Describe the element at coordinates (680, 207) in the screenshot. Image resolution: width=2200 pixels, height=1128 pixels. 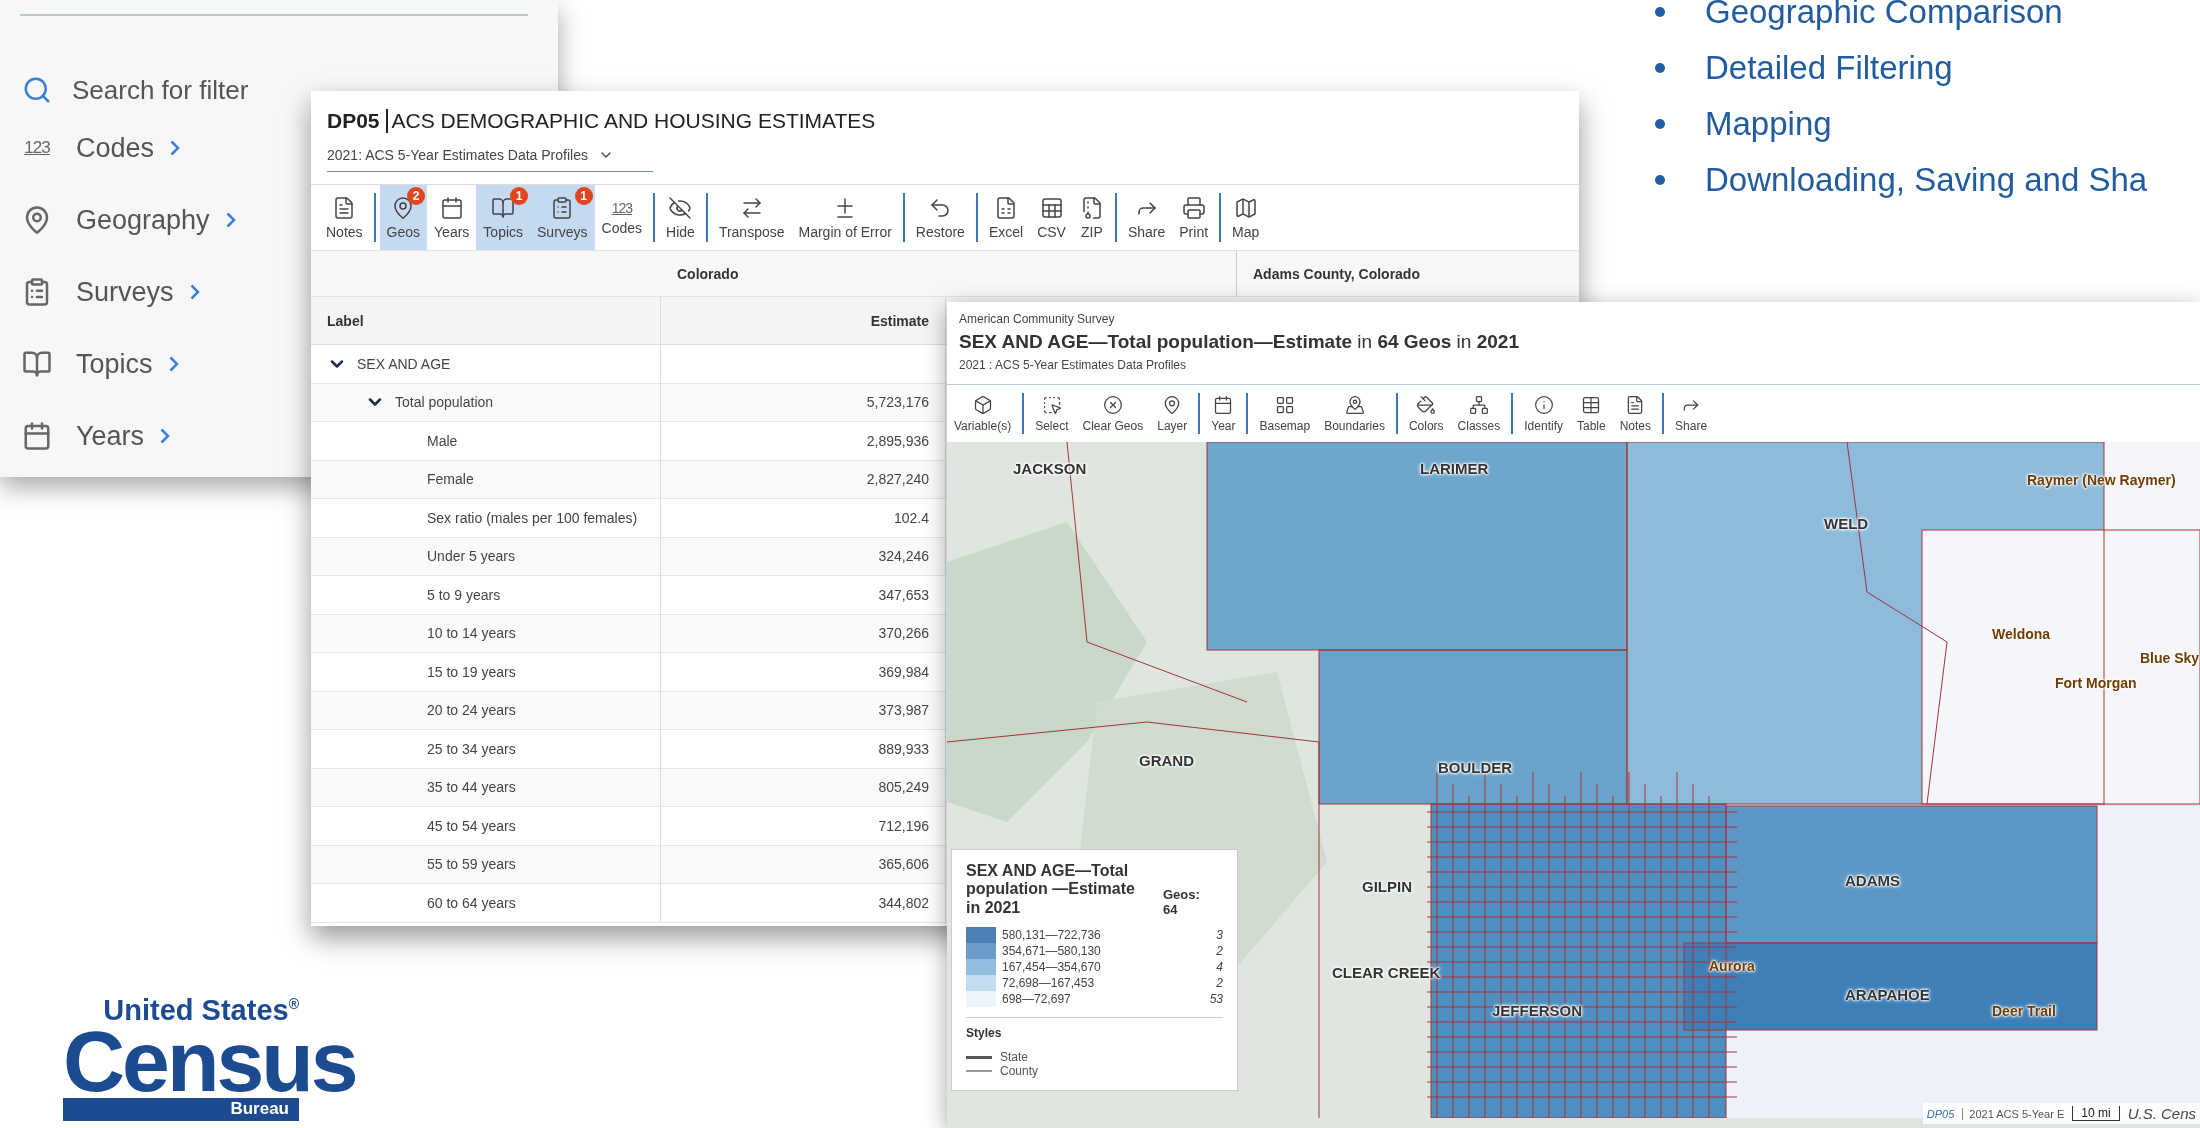
I see `eye-off-icon` at that location.